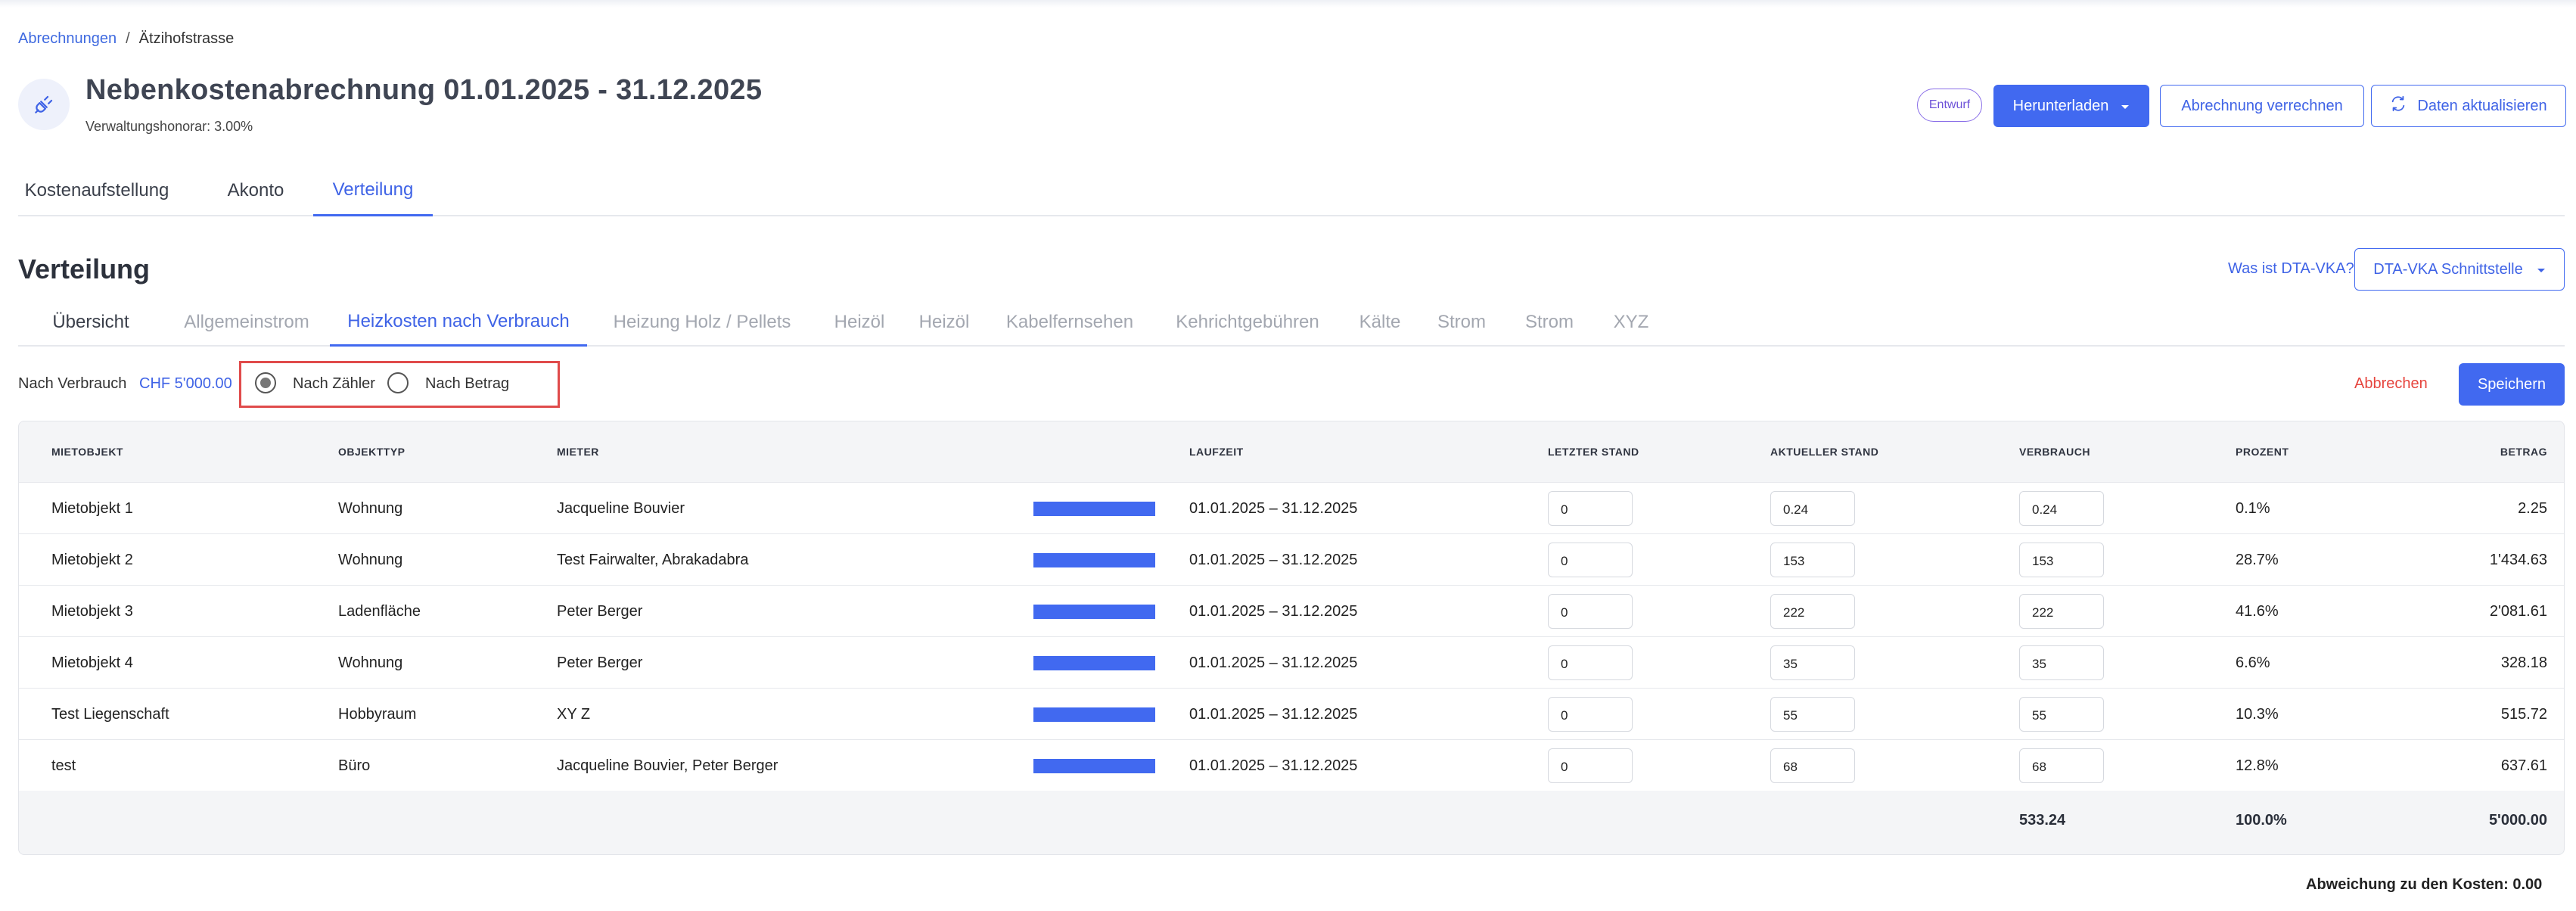 The height and width of the screenshot is (911, 2576). I want to click on cell-mieter: Test Fairwalter, Abrakadabra, so click(653, 560).